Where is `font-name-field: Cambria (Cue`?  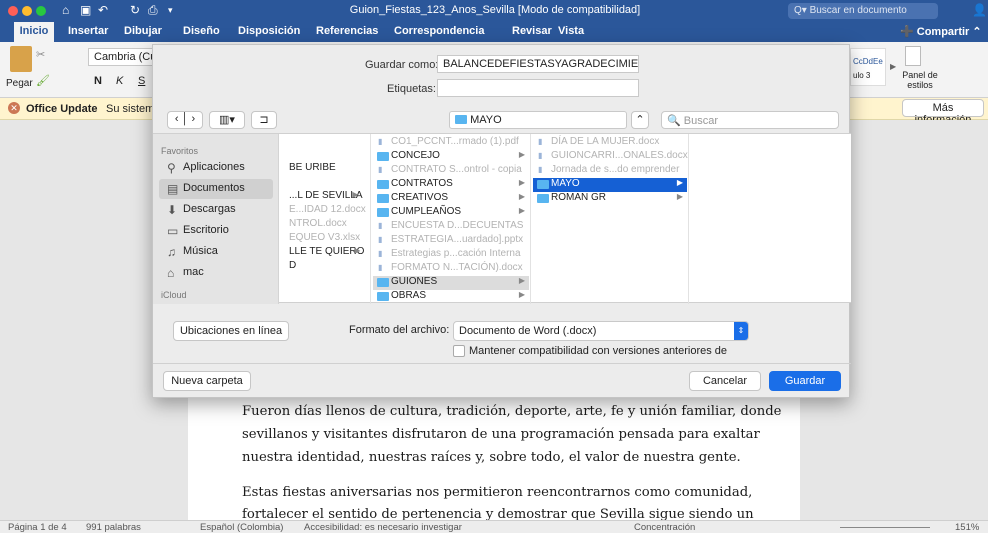 font-name-field: Cambria (Cue is located at coordinates (121, 57).